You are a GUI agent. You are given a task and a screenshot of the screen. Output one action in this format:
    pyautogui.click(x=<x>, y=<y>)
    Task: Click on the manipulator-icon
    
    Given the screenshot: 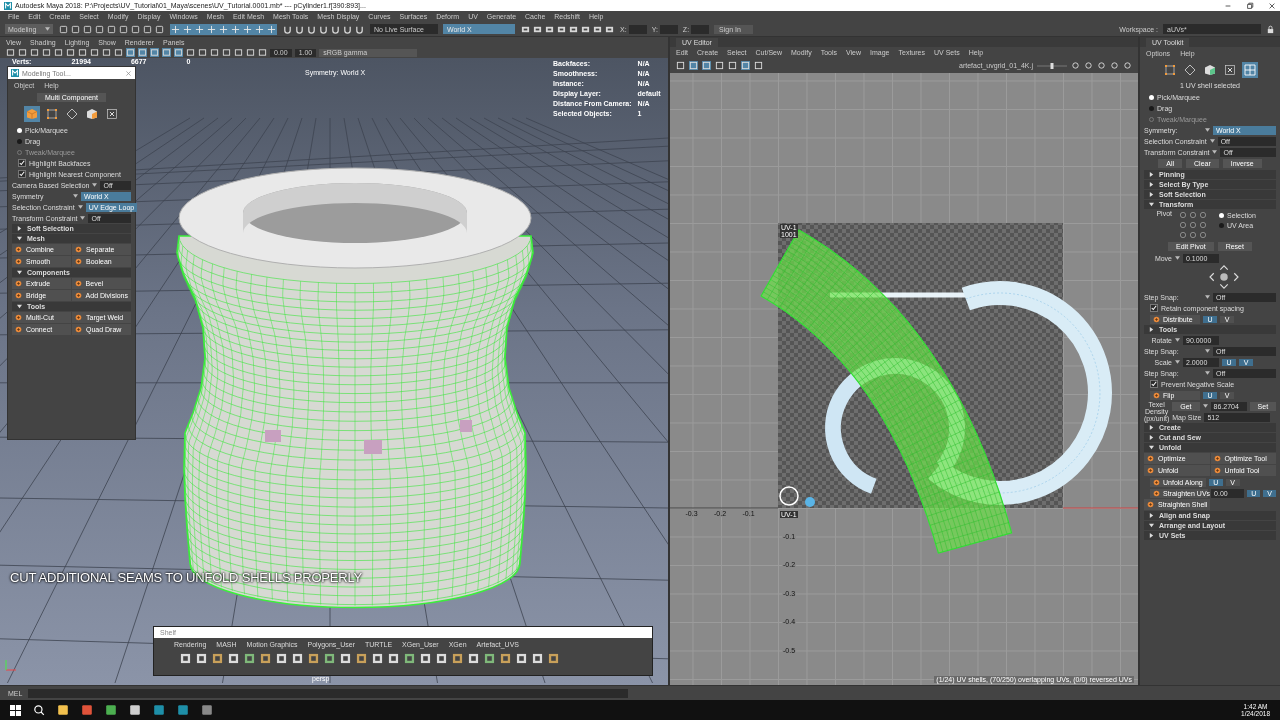 What is the action you would take?
    pyautogui.click(x=797, y=496)
    